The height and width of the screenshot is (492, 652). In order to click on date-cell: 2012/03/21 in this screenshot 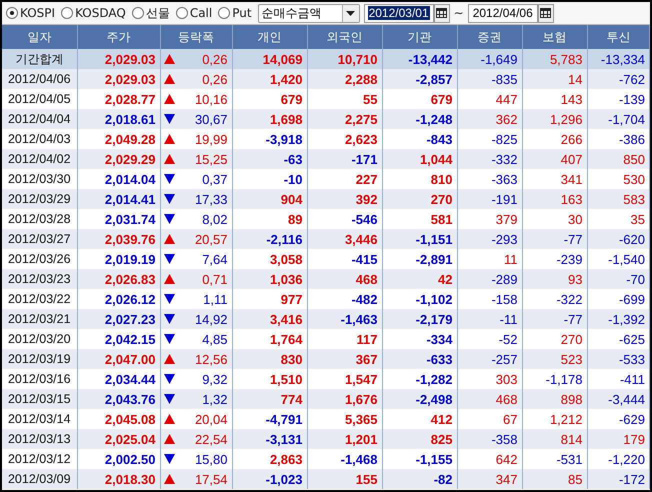, I will do `click(39, 319)`.